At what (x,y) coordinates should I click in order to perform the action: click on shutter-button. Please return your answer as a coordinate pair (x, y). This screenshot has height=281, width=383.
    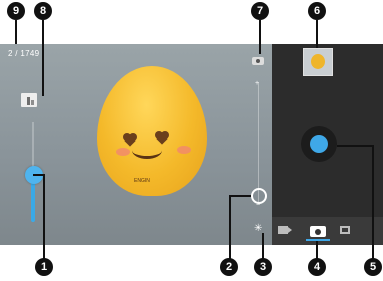
    Looking at the image, I should click on (319, 144).